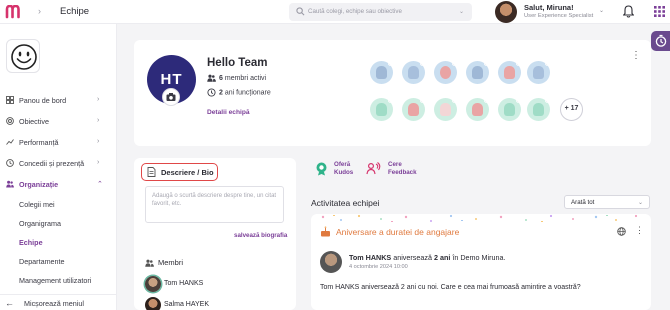 The width and height of the screenshot is (670, 310). I want to click on save-bio-link: salvează biografia, so click(260, 235).